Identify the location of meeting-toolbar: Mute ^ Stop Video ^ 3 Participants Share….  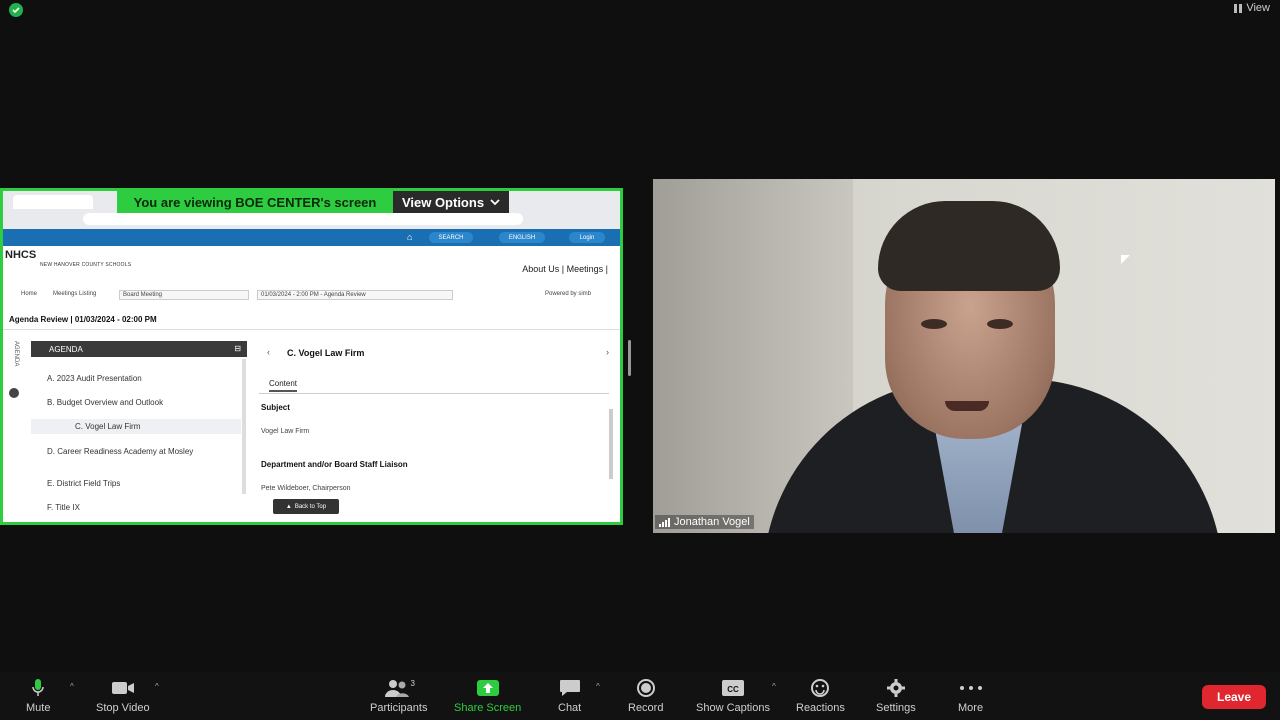
(640, 696).